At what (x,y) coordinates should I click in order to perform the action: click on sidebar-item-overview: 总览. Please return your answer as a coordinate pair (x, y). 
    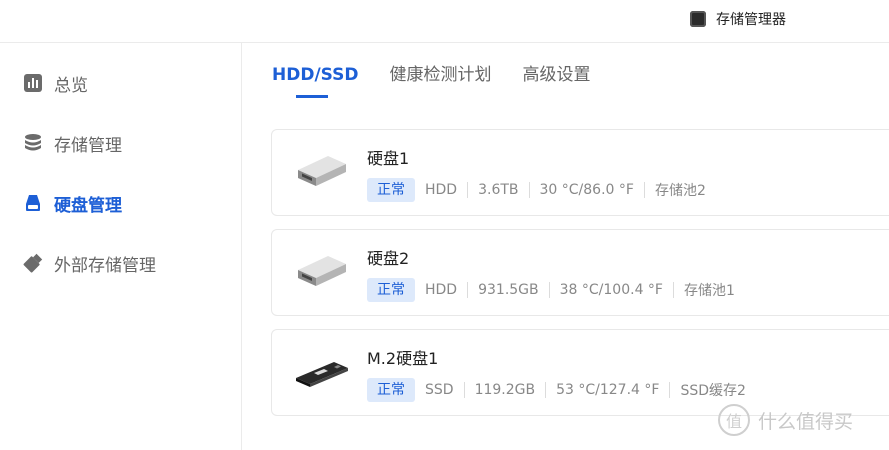
    Looking at the image, I should click on (55, 83).